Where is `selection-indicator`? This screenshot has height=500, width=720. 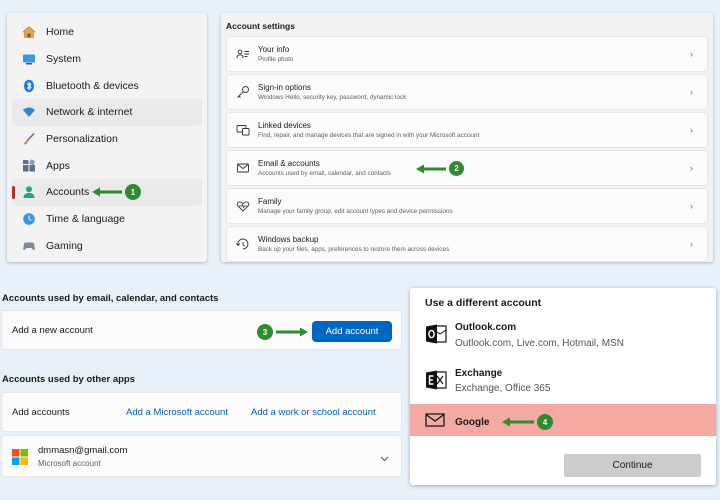
selection-indicator is located at coordinates (13, 193).